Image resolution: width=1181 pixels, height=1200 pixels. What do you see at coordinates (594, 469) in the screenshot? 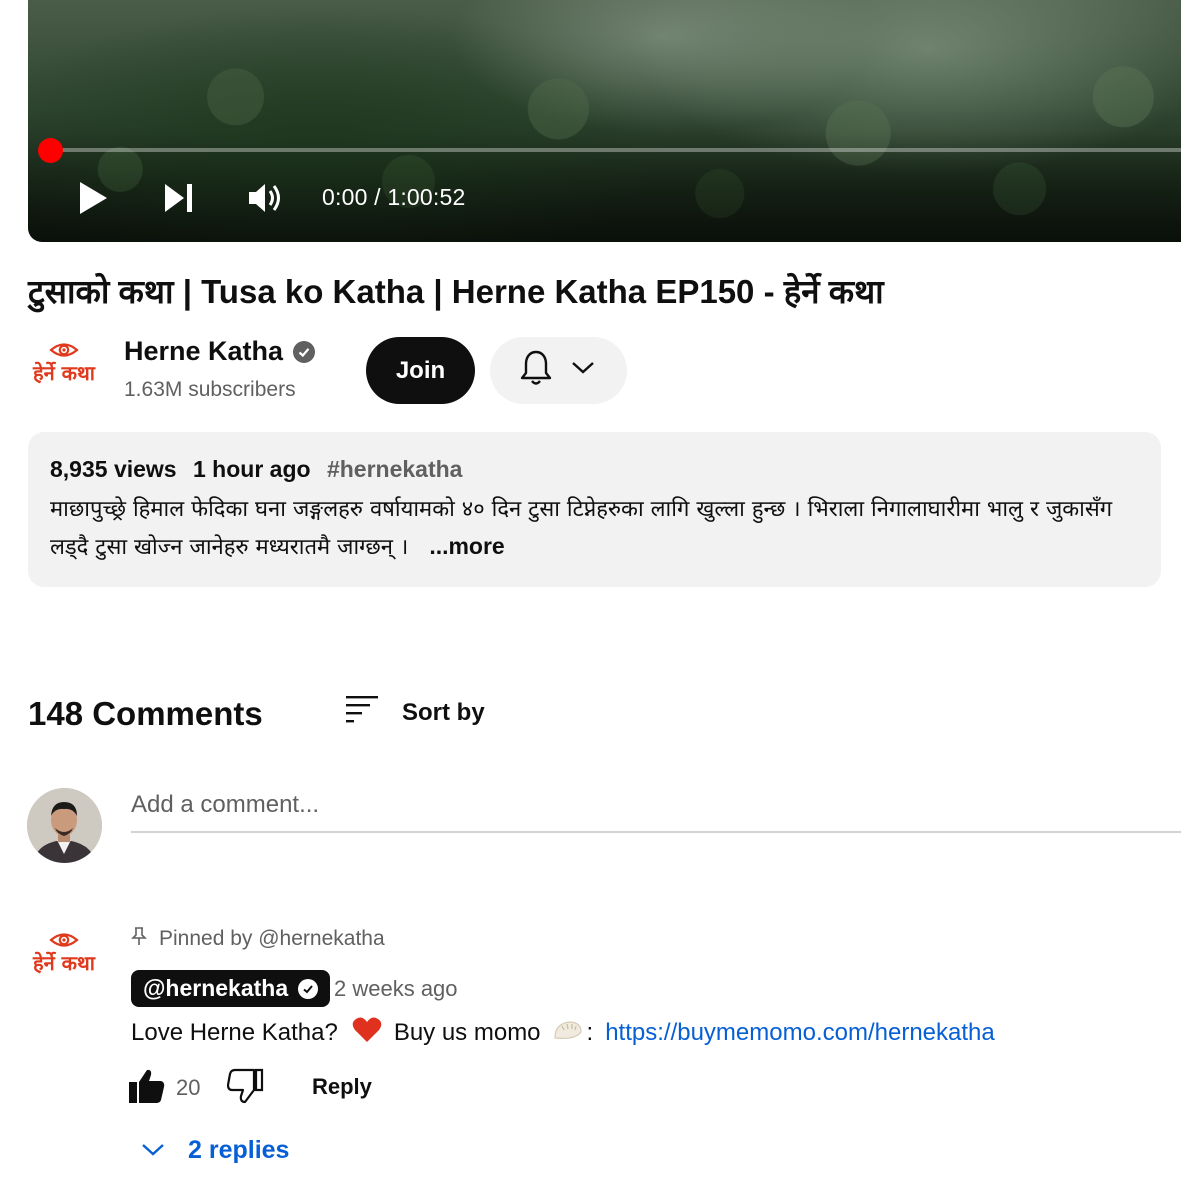
I see `description-meta: 8,935 views 1 hour ago #hernekatha` at bounding box center [594, 469].